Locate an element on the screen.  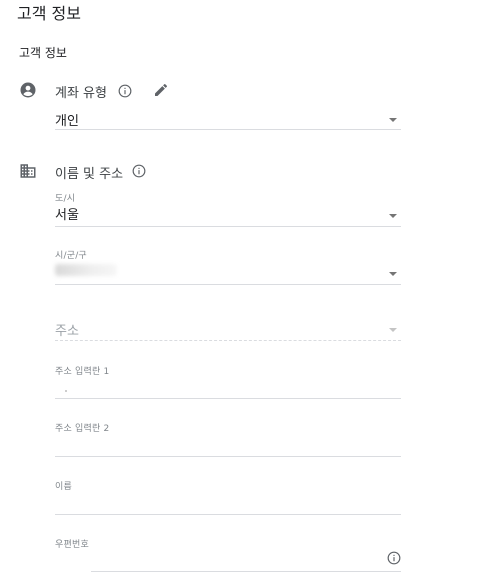
account-type-select: 개인 is located at coordinates (228, 119).